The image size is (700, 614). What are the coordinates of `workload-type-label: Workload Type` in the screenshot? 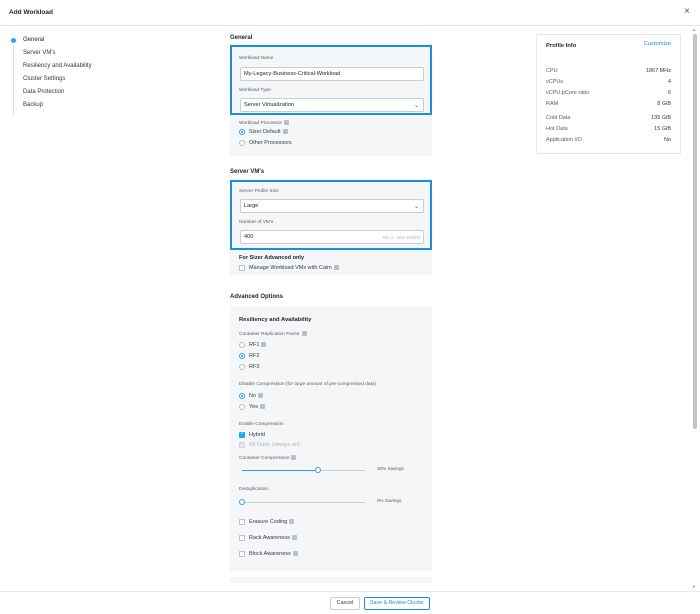 It's located at (255, 90).